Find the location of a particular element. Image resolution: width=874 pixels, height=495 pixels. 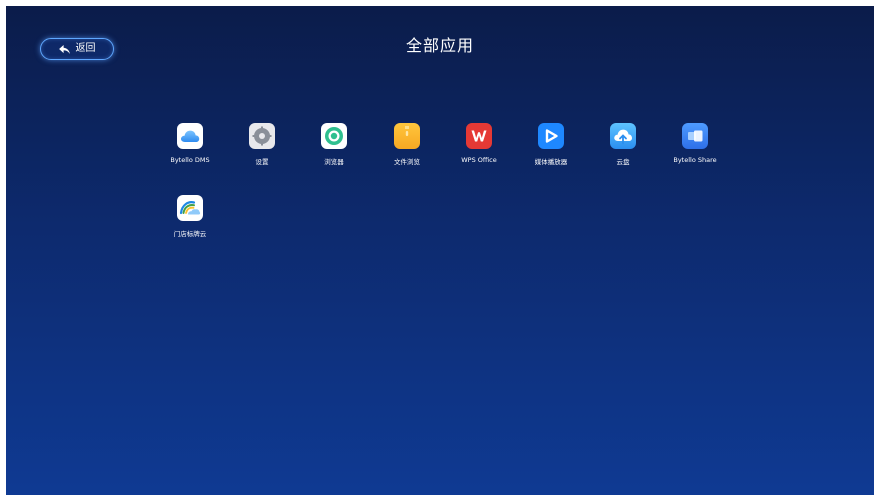

app-label: Bytello Share is located at coordinates (695, 160).